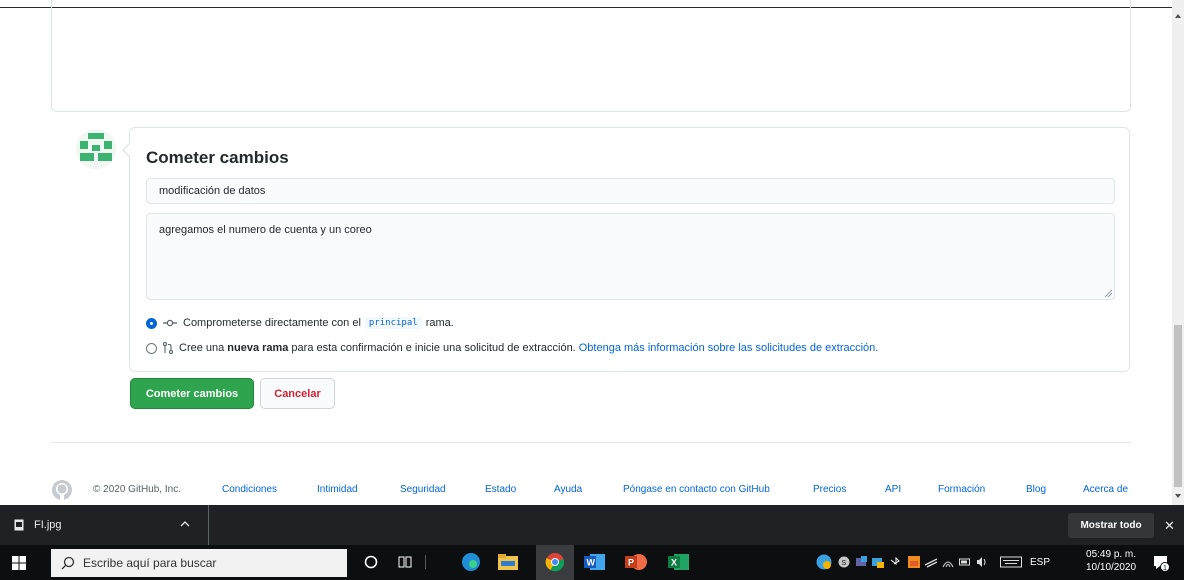  What do you see at coordinates (982, 562) in the screenshot?
I see `volume-icon` at bounding box center [982, 562].